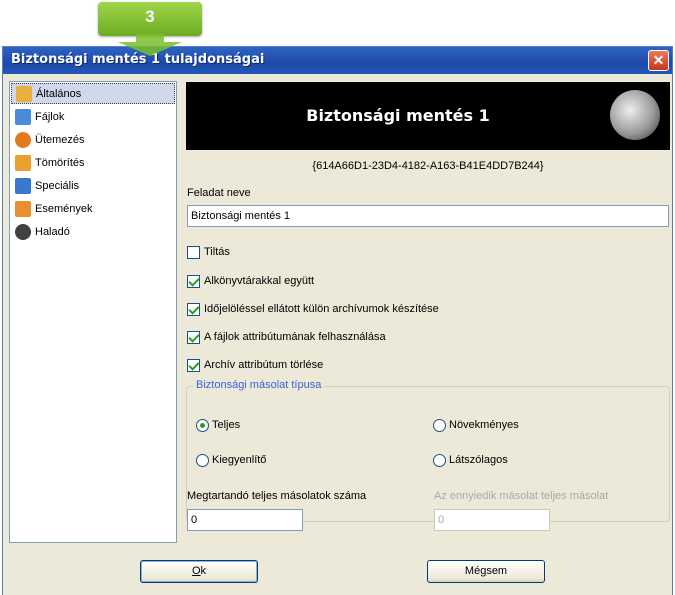  I want to click on ok-label-rest: k, so click(203, 571).